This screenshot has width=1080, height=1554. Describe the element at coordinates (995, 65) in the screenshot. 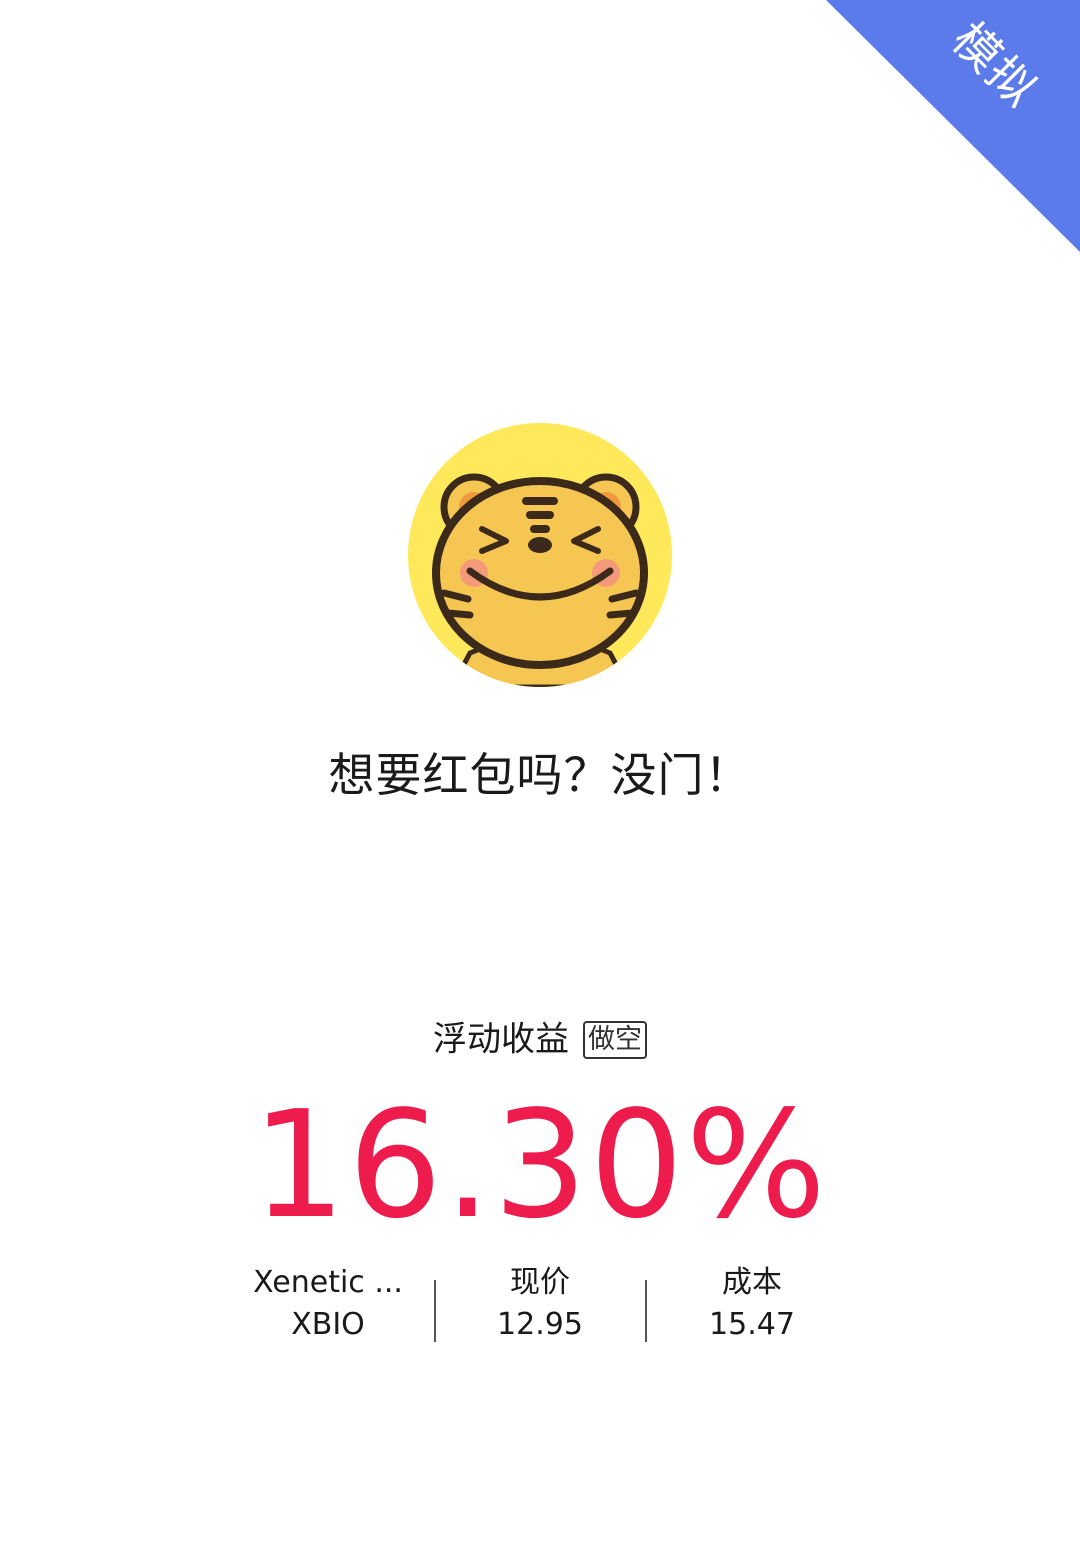

I see `simulated-badge-label: 模拟` at that location.